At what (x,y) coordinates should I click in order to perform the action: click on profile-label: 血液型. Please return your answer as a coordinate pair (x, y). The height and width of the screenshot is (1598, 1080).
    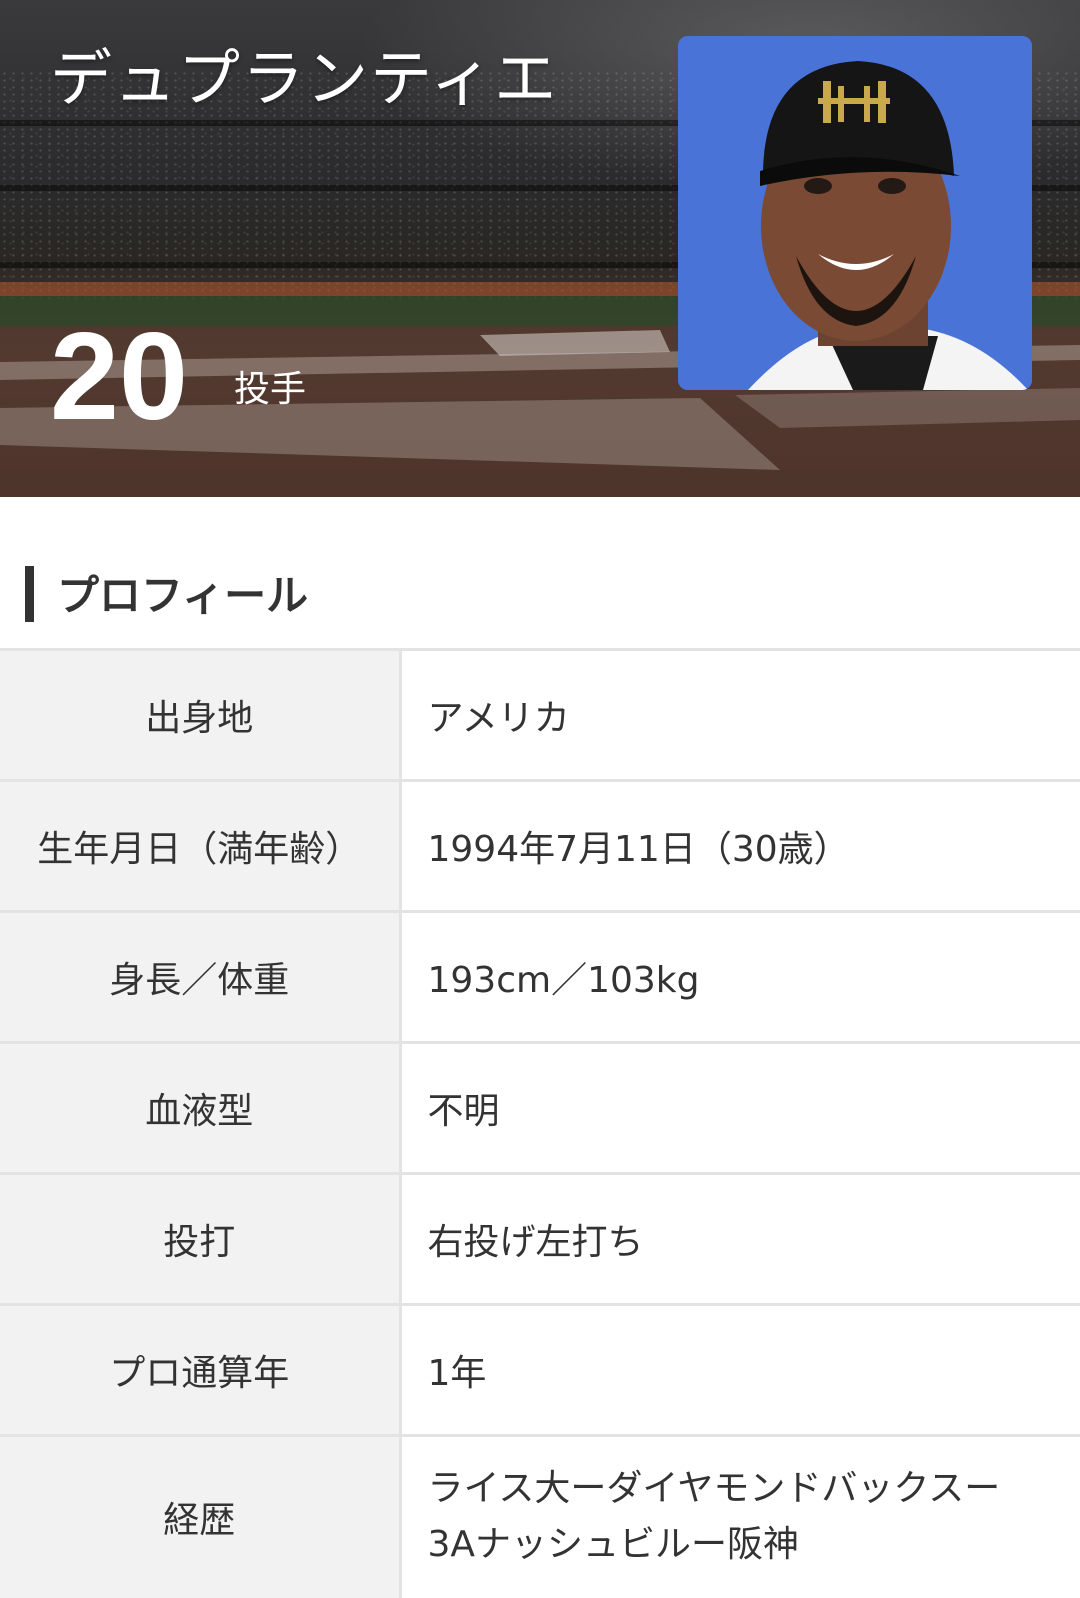
    Looking at the image, I should click on (201, 1107).